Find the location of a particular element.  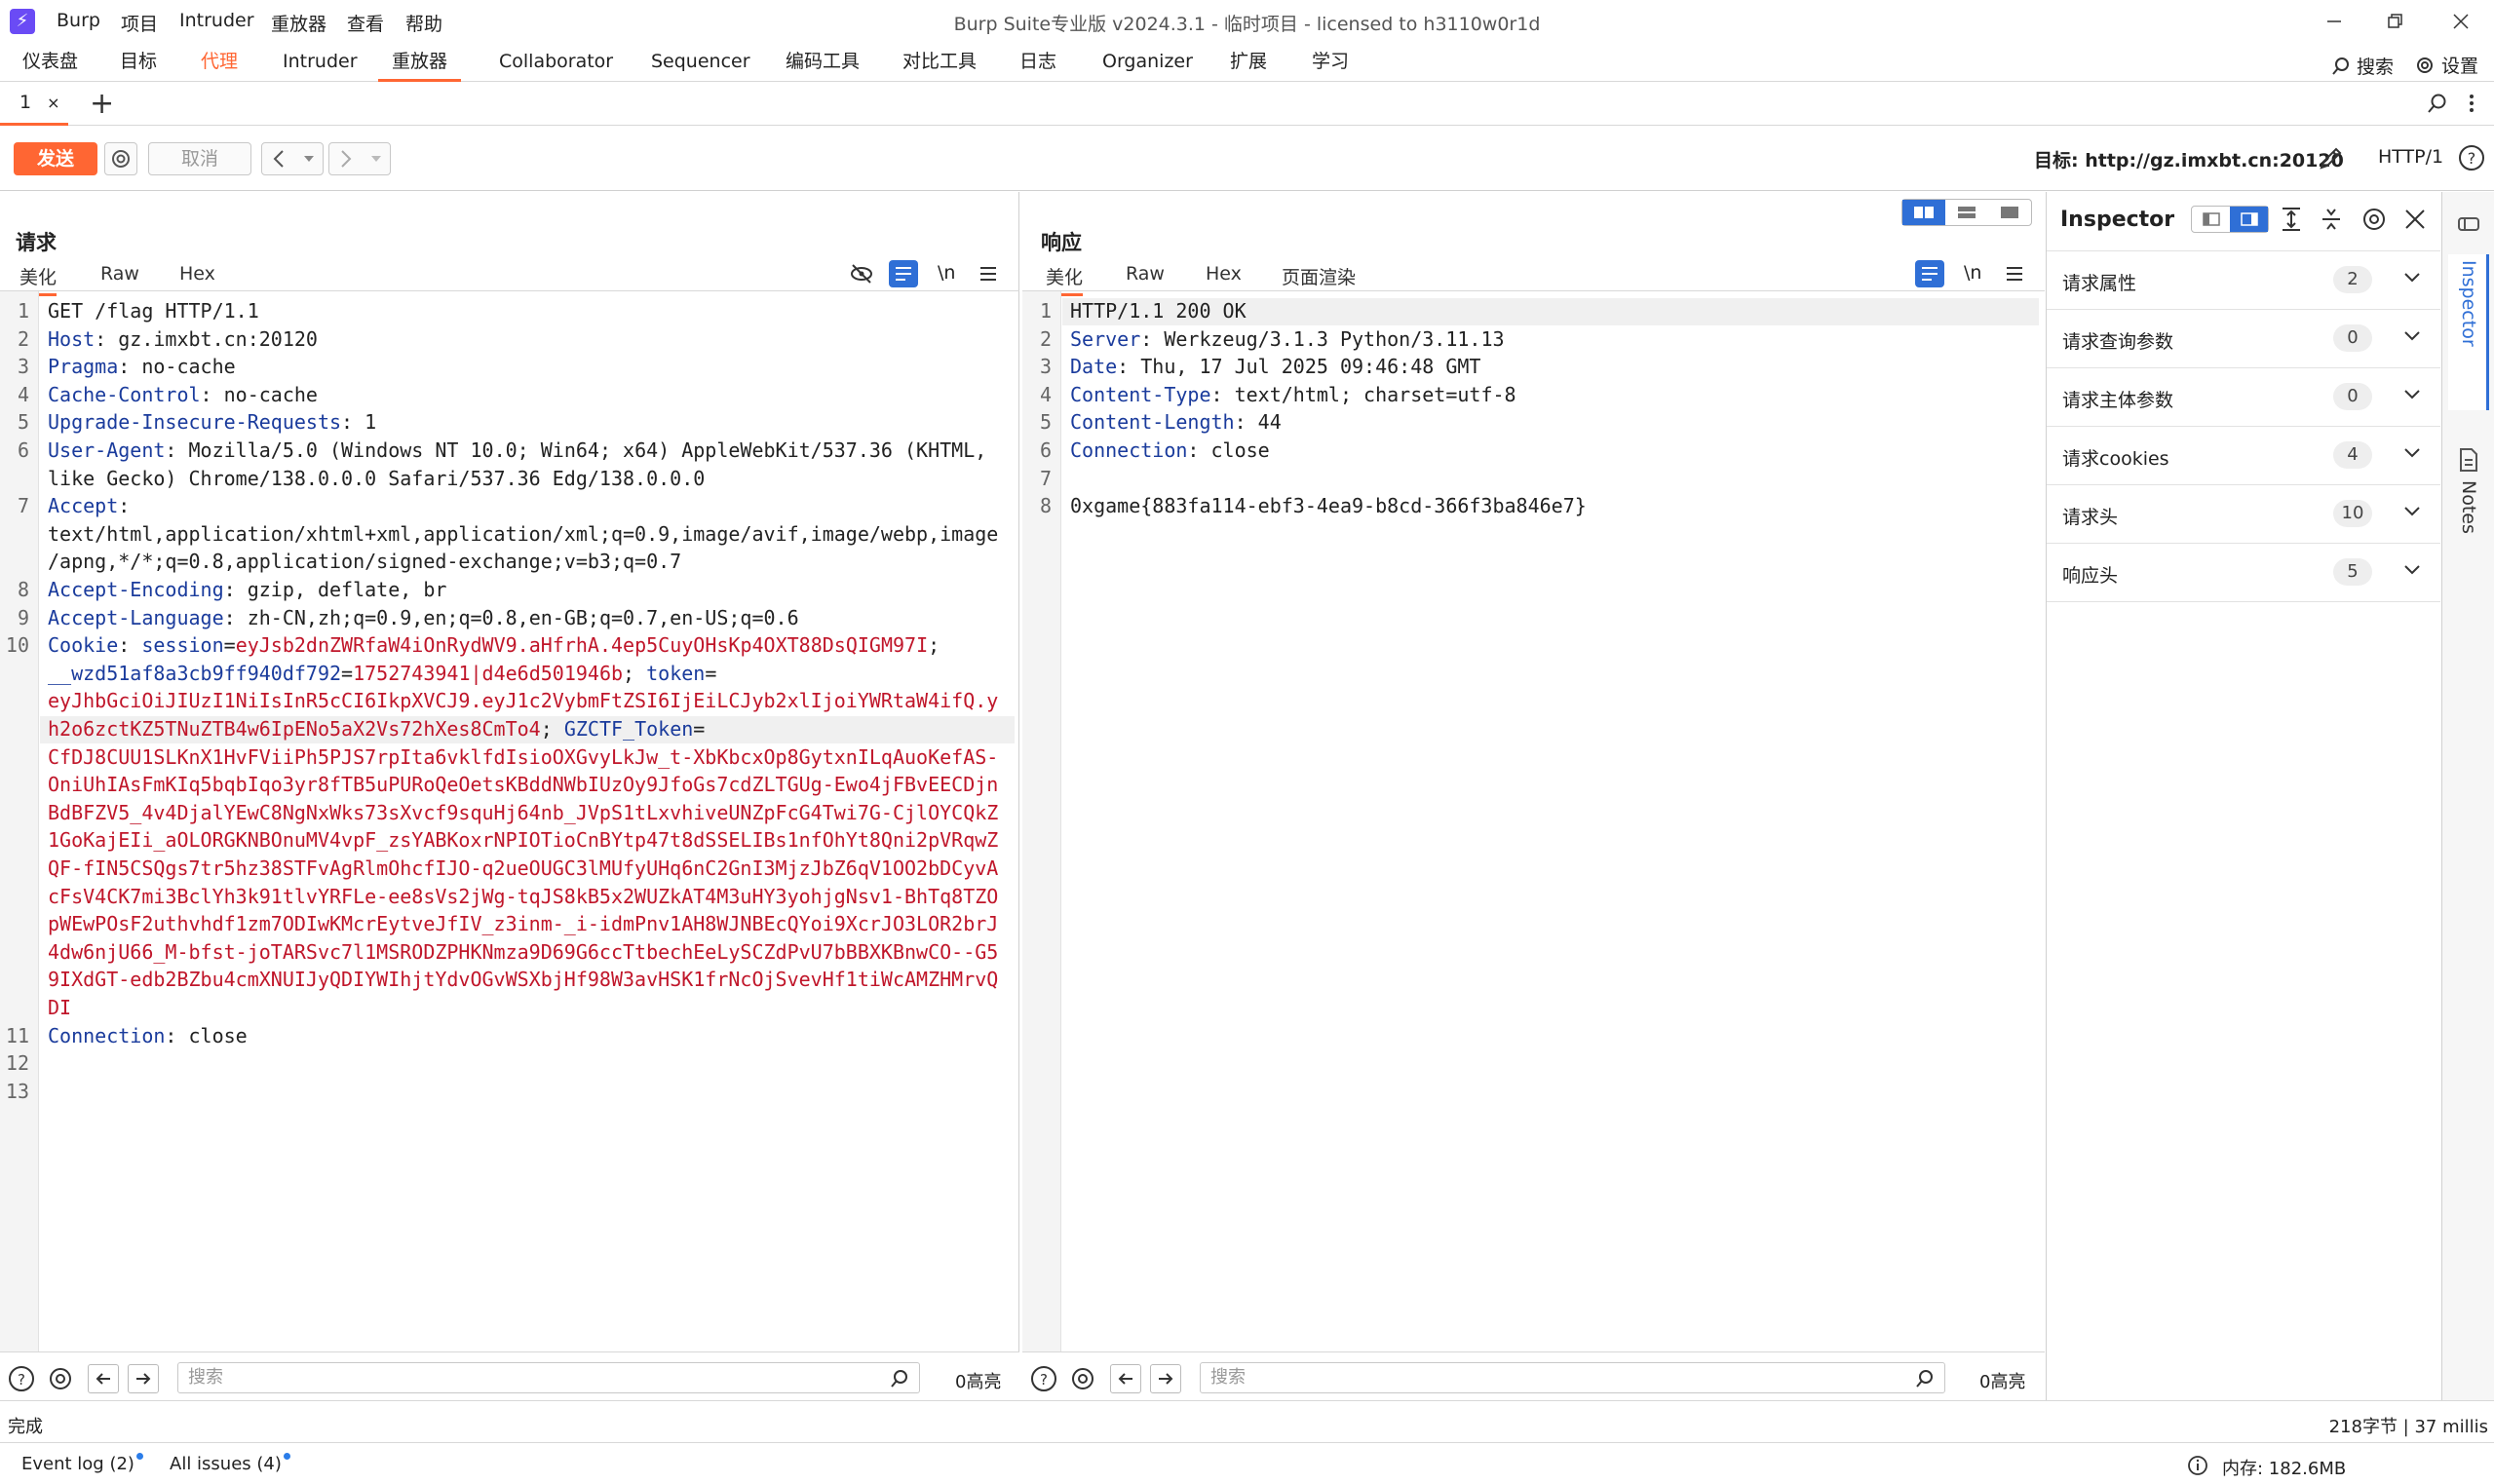

arrow-left-icon is located at coordinates (103, 1379).